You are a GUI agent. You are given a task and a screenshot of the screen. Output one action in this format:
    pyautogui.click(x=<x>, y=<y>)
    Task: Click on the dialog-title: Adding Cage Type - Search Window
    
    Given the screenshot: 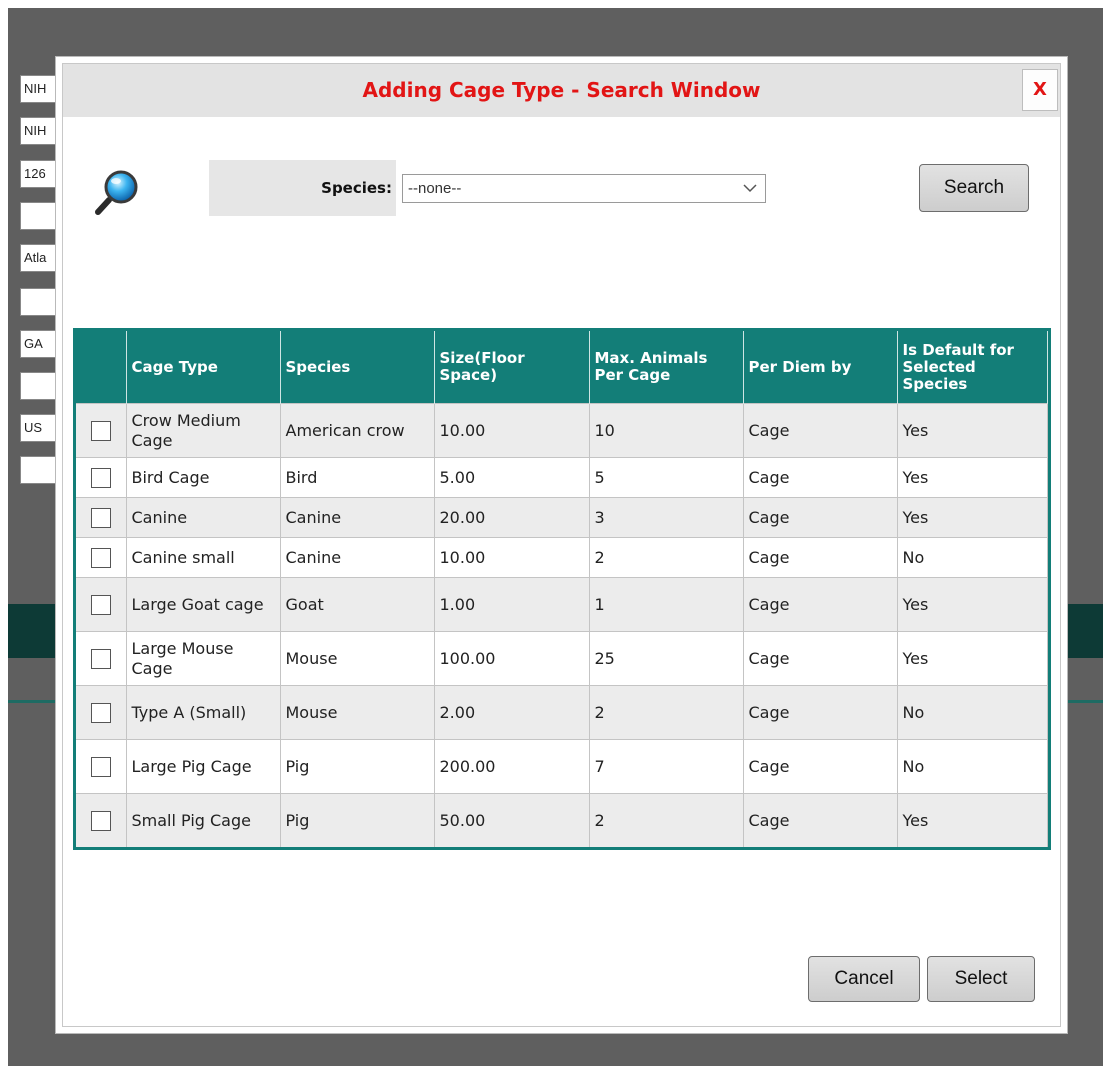 What is the action you would take?
    pyautogui.click(x=561, y=90)
    